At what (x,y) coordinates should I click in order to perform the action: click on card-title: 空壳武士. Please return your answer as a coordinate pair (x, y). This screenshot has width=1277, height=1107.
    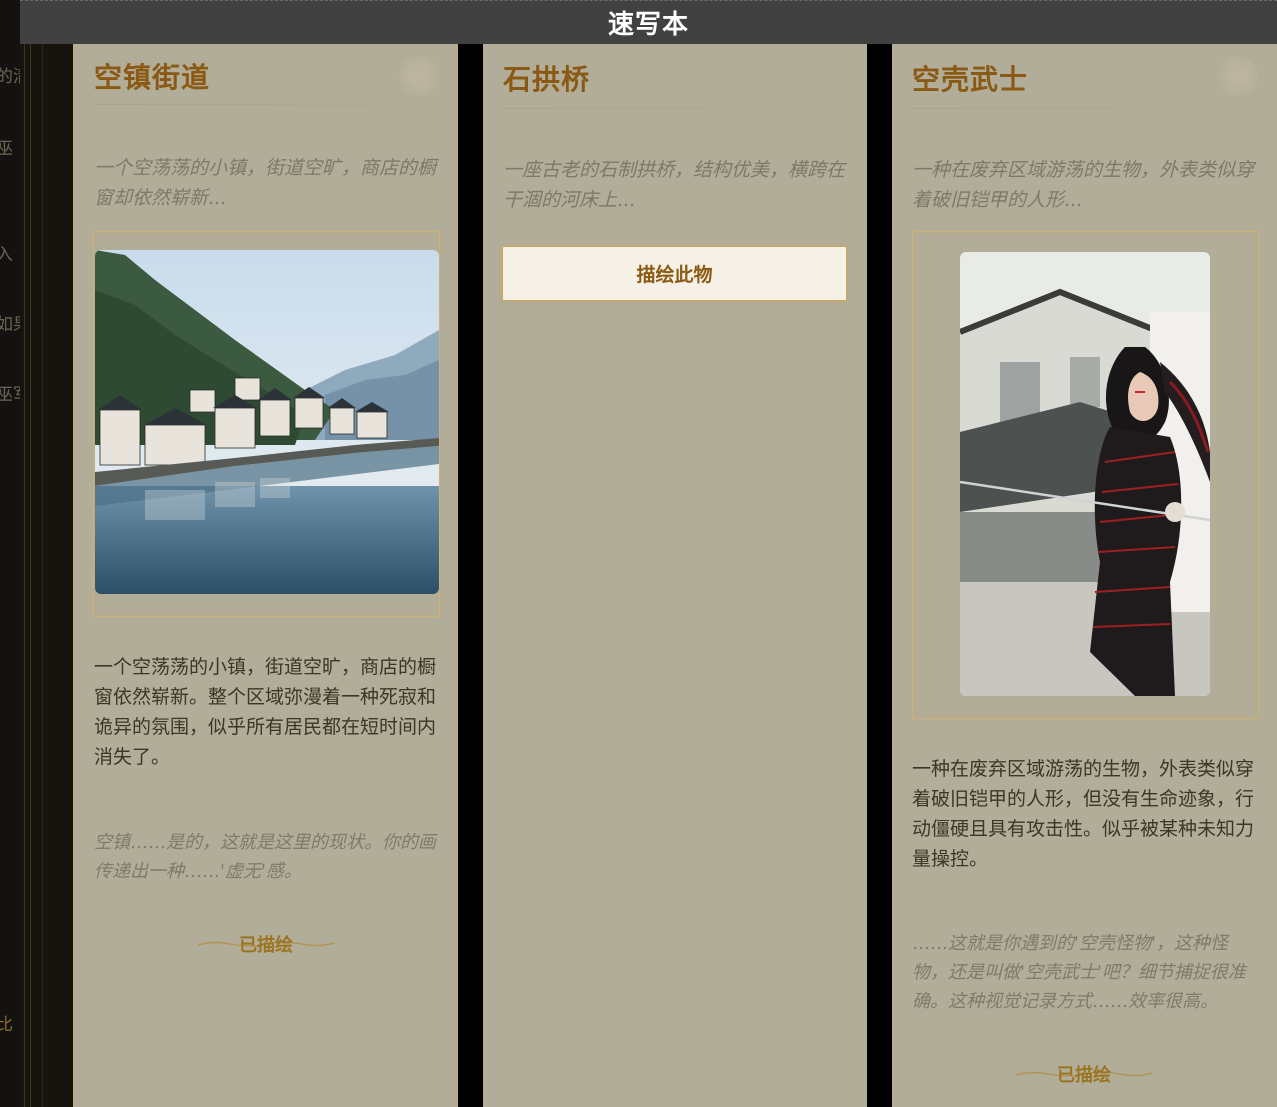
    Looking at the image, I should click on (970, 79).